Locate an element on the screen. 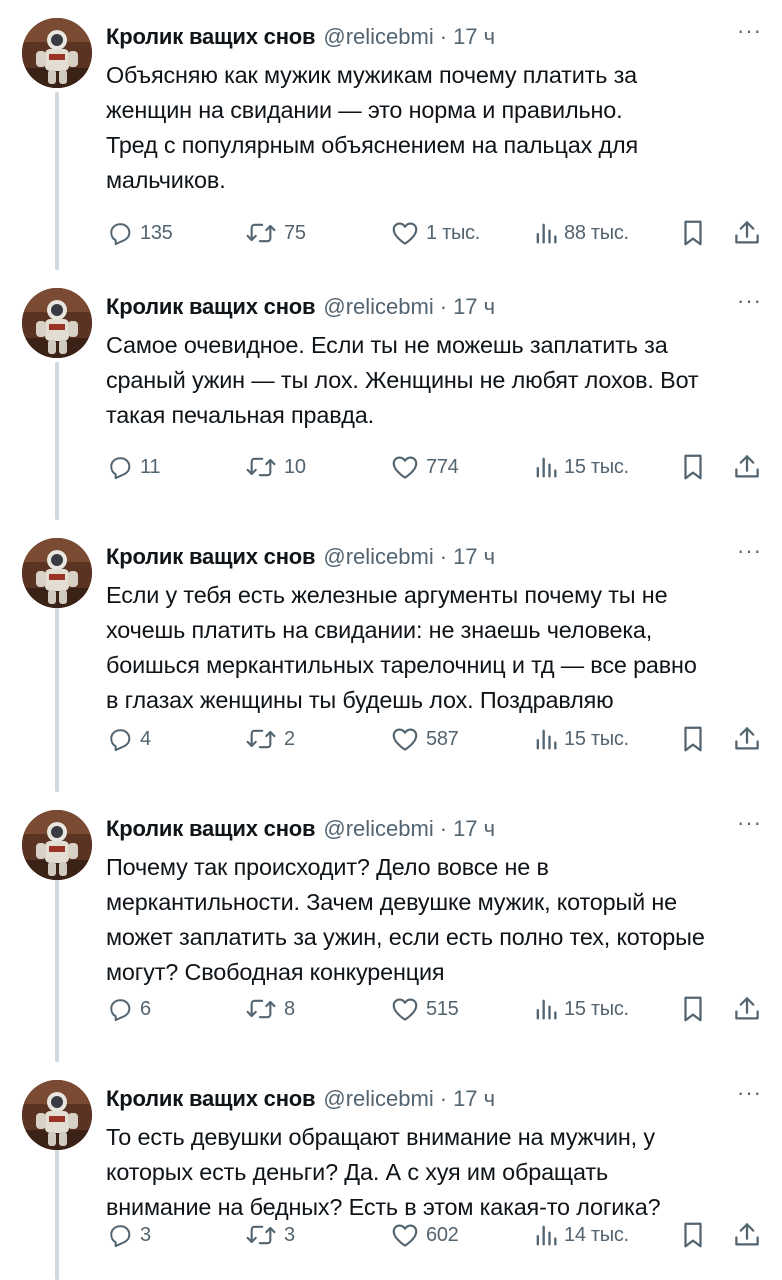 Image resolution: width=782 pixels, height=1280 pixels. like-button: 1 тыс. is located at coordinates (435, 233).